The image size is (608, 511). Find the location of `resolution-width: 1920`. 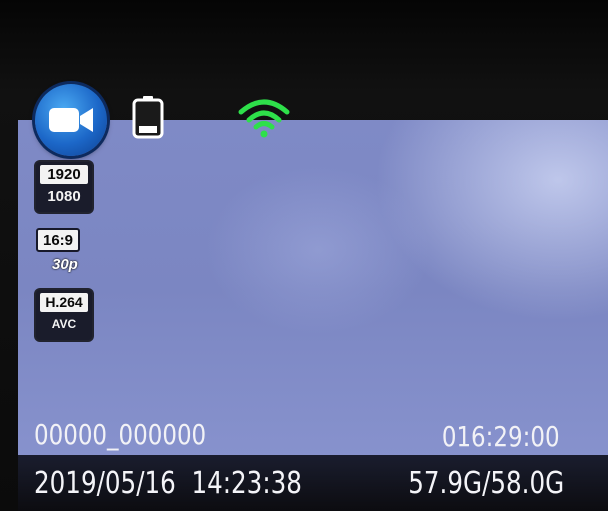

resolution-width: 1920 is located at coordinates (64, 174).